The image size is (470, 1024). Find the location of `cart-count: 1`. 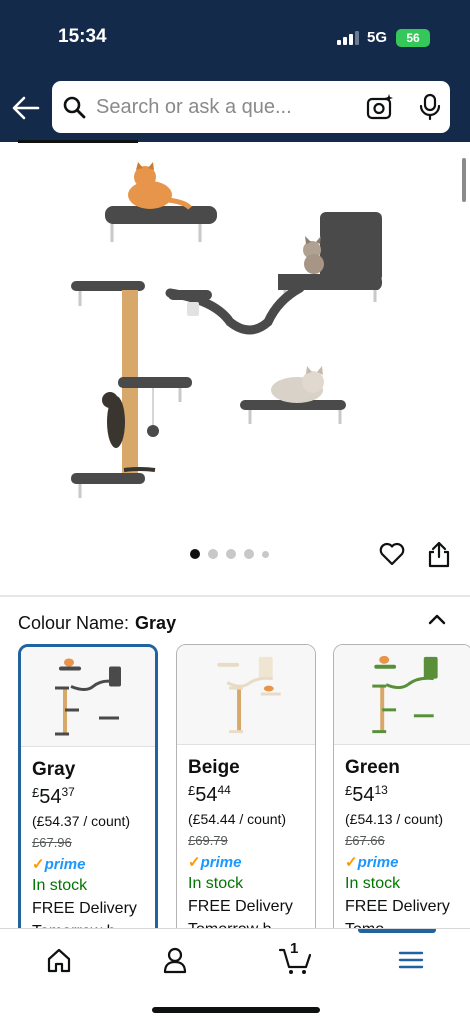

cart-count: 1 is located at coordinates (294, 948).